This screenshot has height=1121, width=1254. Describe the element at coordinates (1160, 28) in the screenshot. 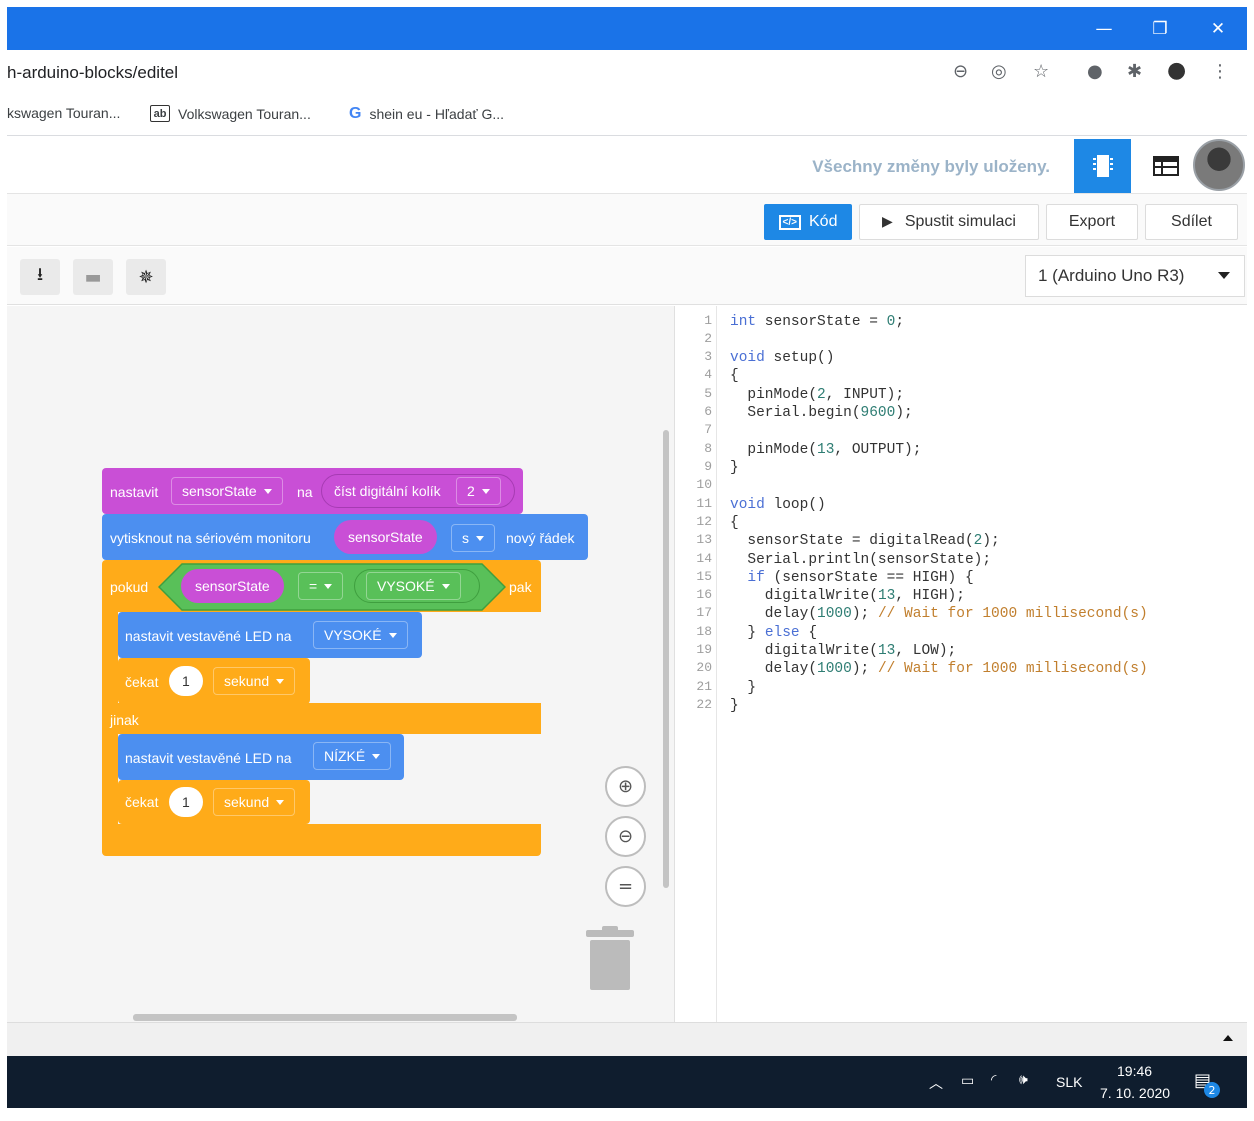

I see `restore-button: ❐` at that location.